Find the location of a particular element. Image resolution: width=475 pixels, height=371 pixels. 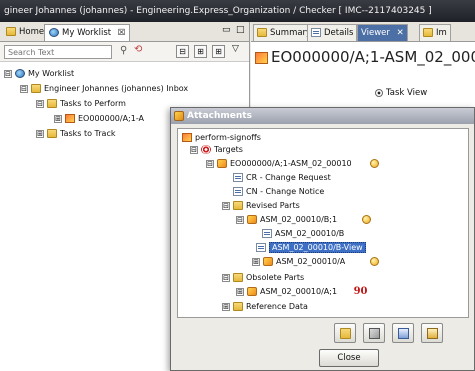

copy-icon is located at coordinates (403, 333).